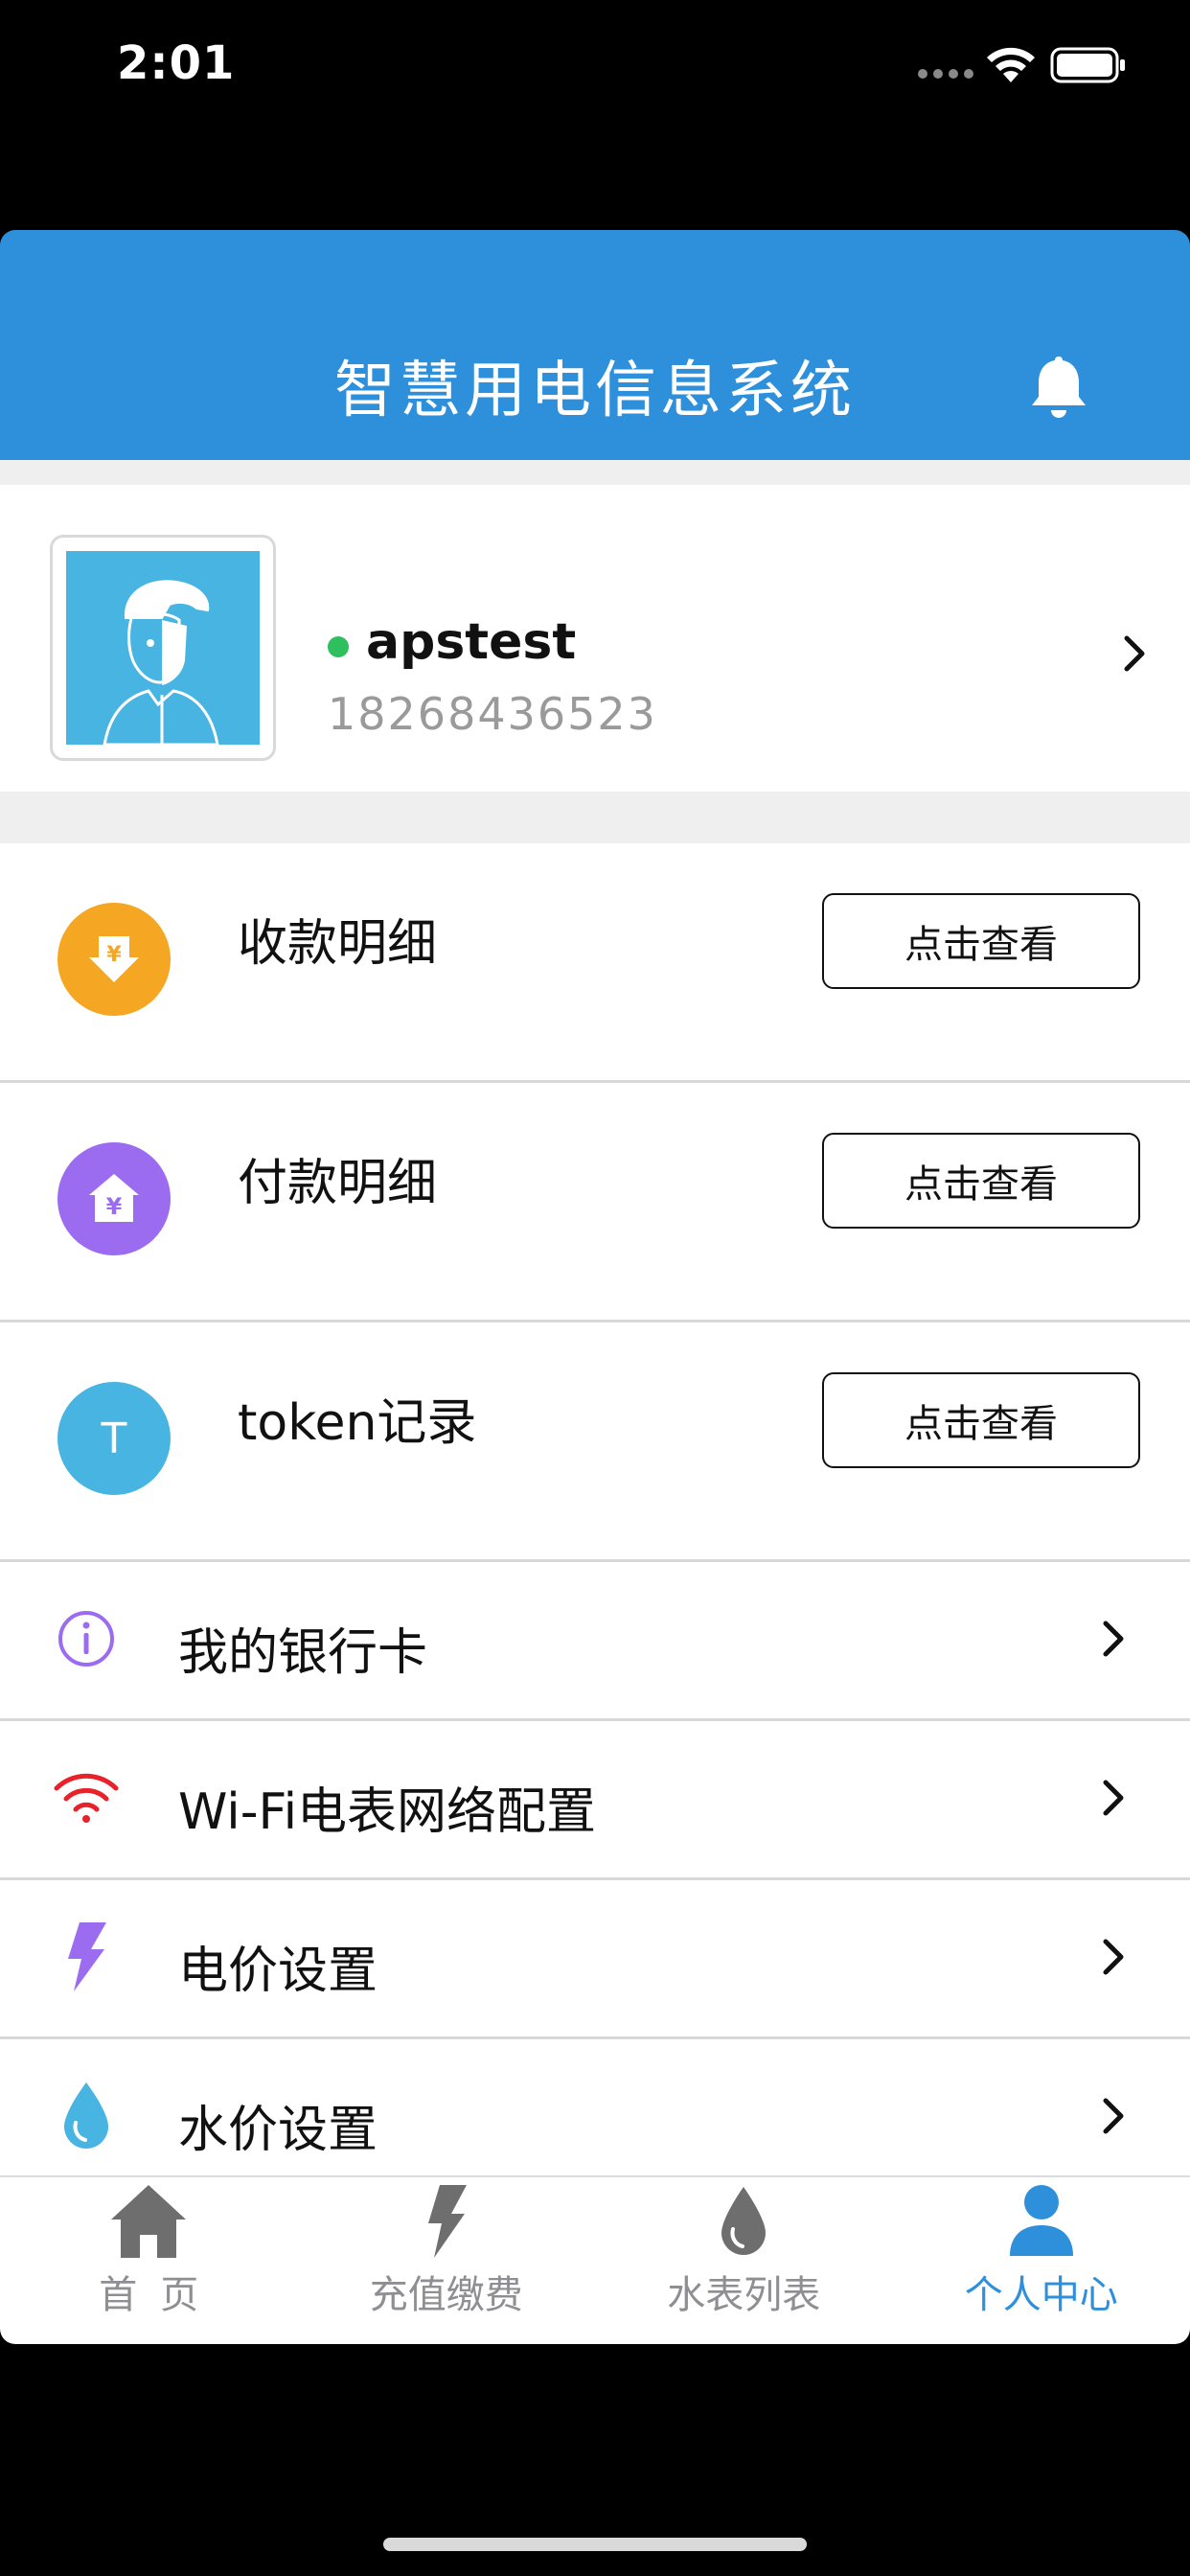 The image size is (1190, 2576). What do you see at coordinates (149, 2260) in the screenshot?
I see `tab-home: 首页` at bounding box center [149, 2260].